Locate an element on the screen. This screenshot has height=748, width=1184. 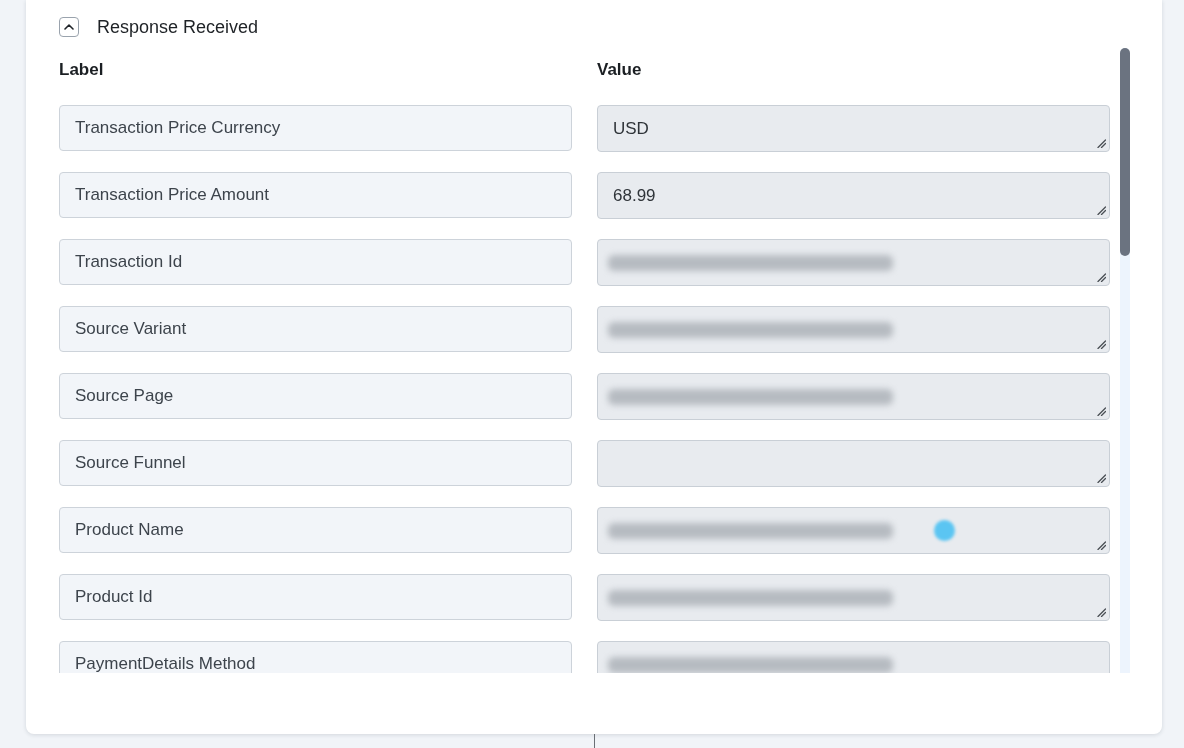
value-field: 68.99 is located at coordinates (853, 195).